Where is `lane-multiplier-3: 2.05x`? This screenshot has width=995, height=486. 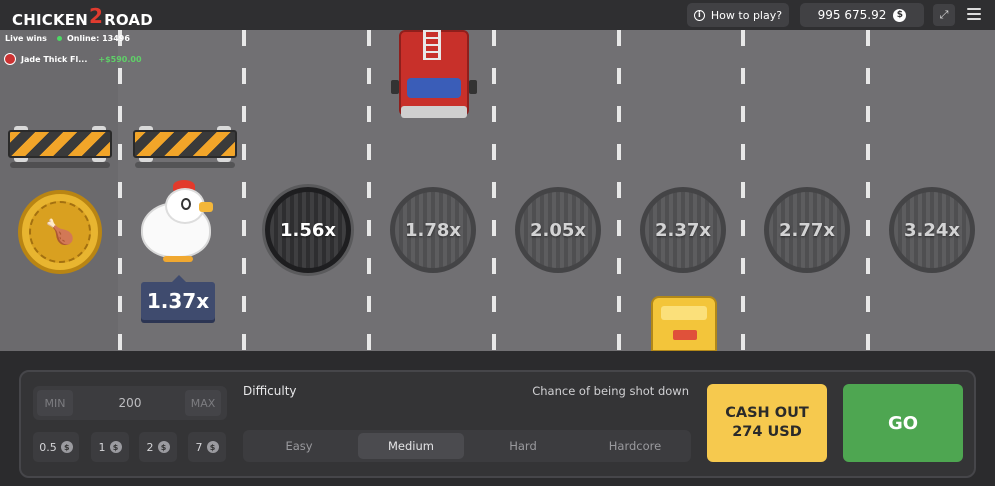 lane-multiplier-3: 2.05x is located at coordinates (558, 230).